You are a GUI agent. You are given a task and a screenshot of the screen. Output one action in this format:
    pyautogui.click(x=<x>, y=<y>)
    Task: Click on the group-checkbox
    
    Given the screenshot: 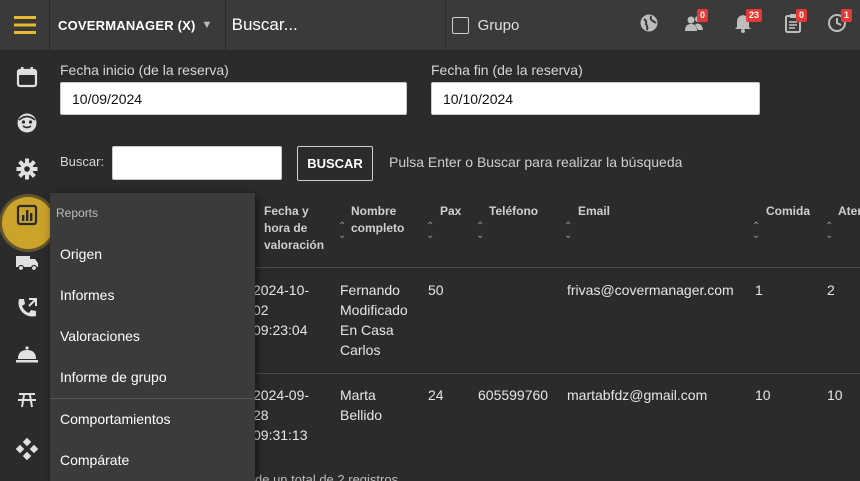 What is the action you would take?
    pyautogui.click(x=460, y=25)
    